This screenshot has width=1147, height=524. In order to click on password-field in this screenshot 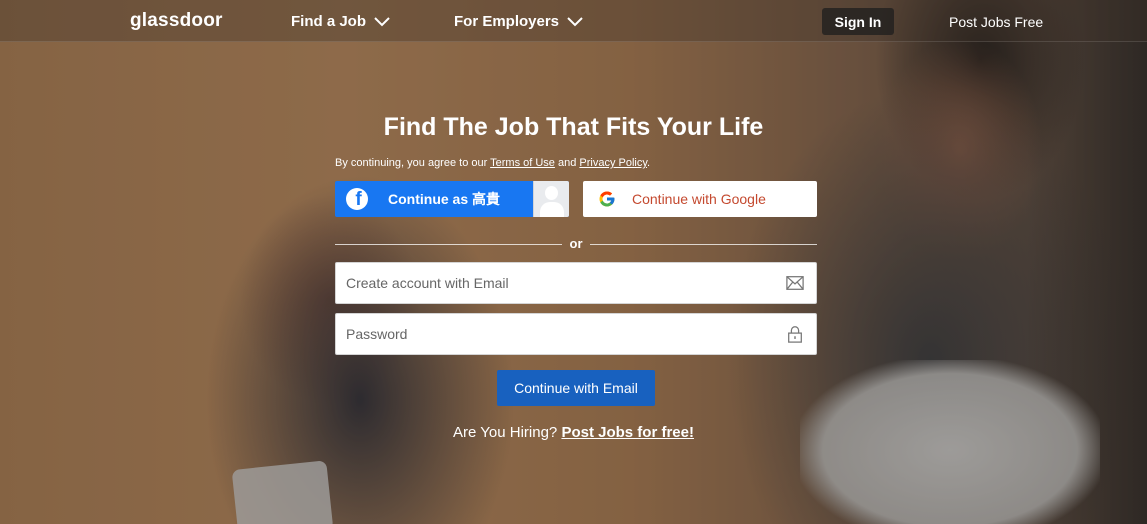, I will do `click(556, 334)`.